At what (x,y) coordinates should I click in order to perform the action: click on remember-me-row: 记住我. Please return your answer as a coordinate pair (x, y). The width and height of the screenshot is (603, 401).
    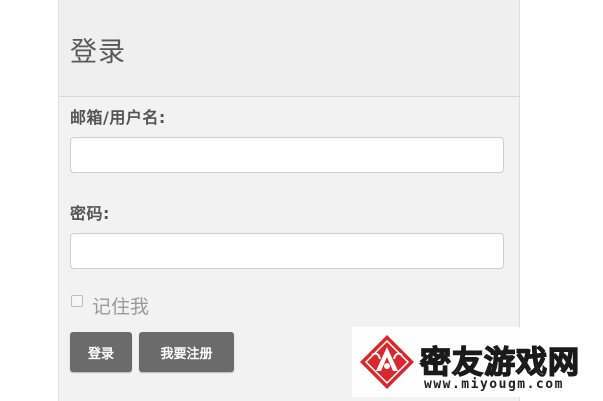
    Looking at the image, I should click on (110, 305).